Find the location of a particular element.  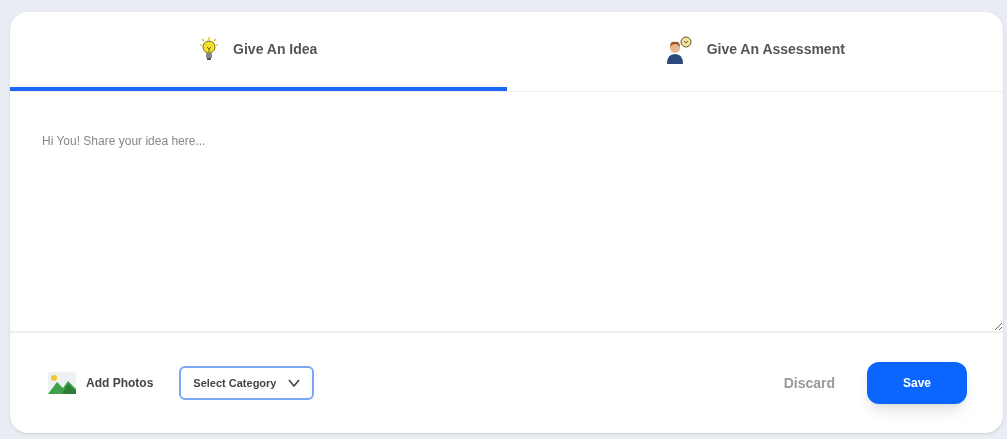

tab: Give An Assessment is located at coordinates (754, 51).